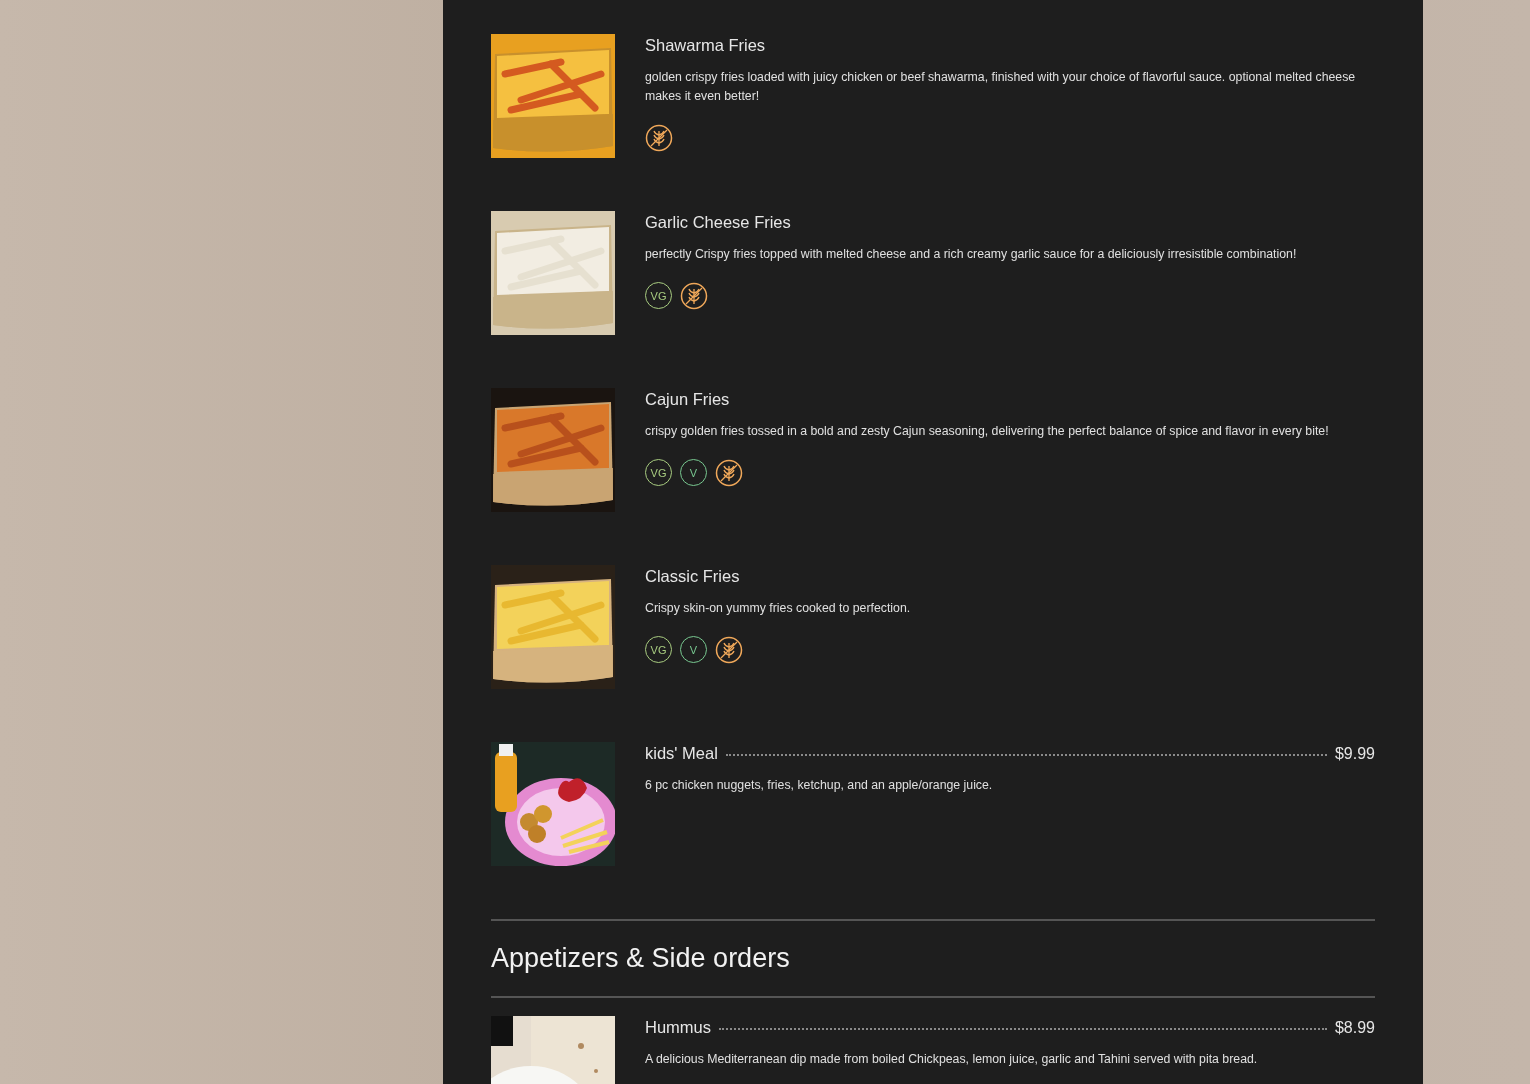 This screenshot has width=1530, height=1084. I want to click on item-description: golden crispy fries loaded with juicy chicken or beef shawarma, finished with your choice of flavorful sauce. optional melted cheese makes it even better!, so click(1001, 87).